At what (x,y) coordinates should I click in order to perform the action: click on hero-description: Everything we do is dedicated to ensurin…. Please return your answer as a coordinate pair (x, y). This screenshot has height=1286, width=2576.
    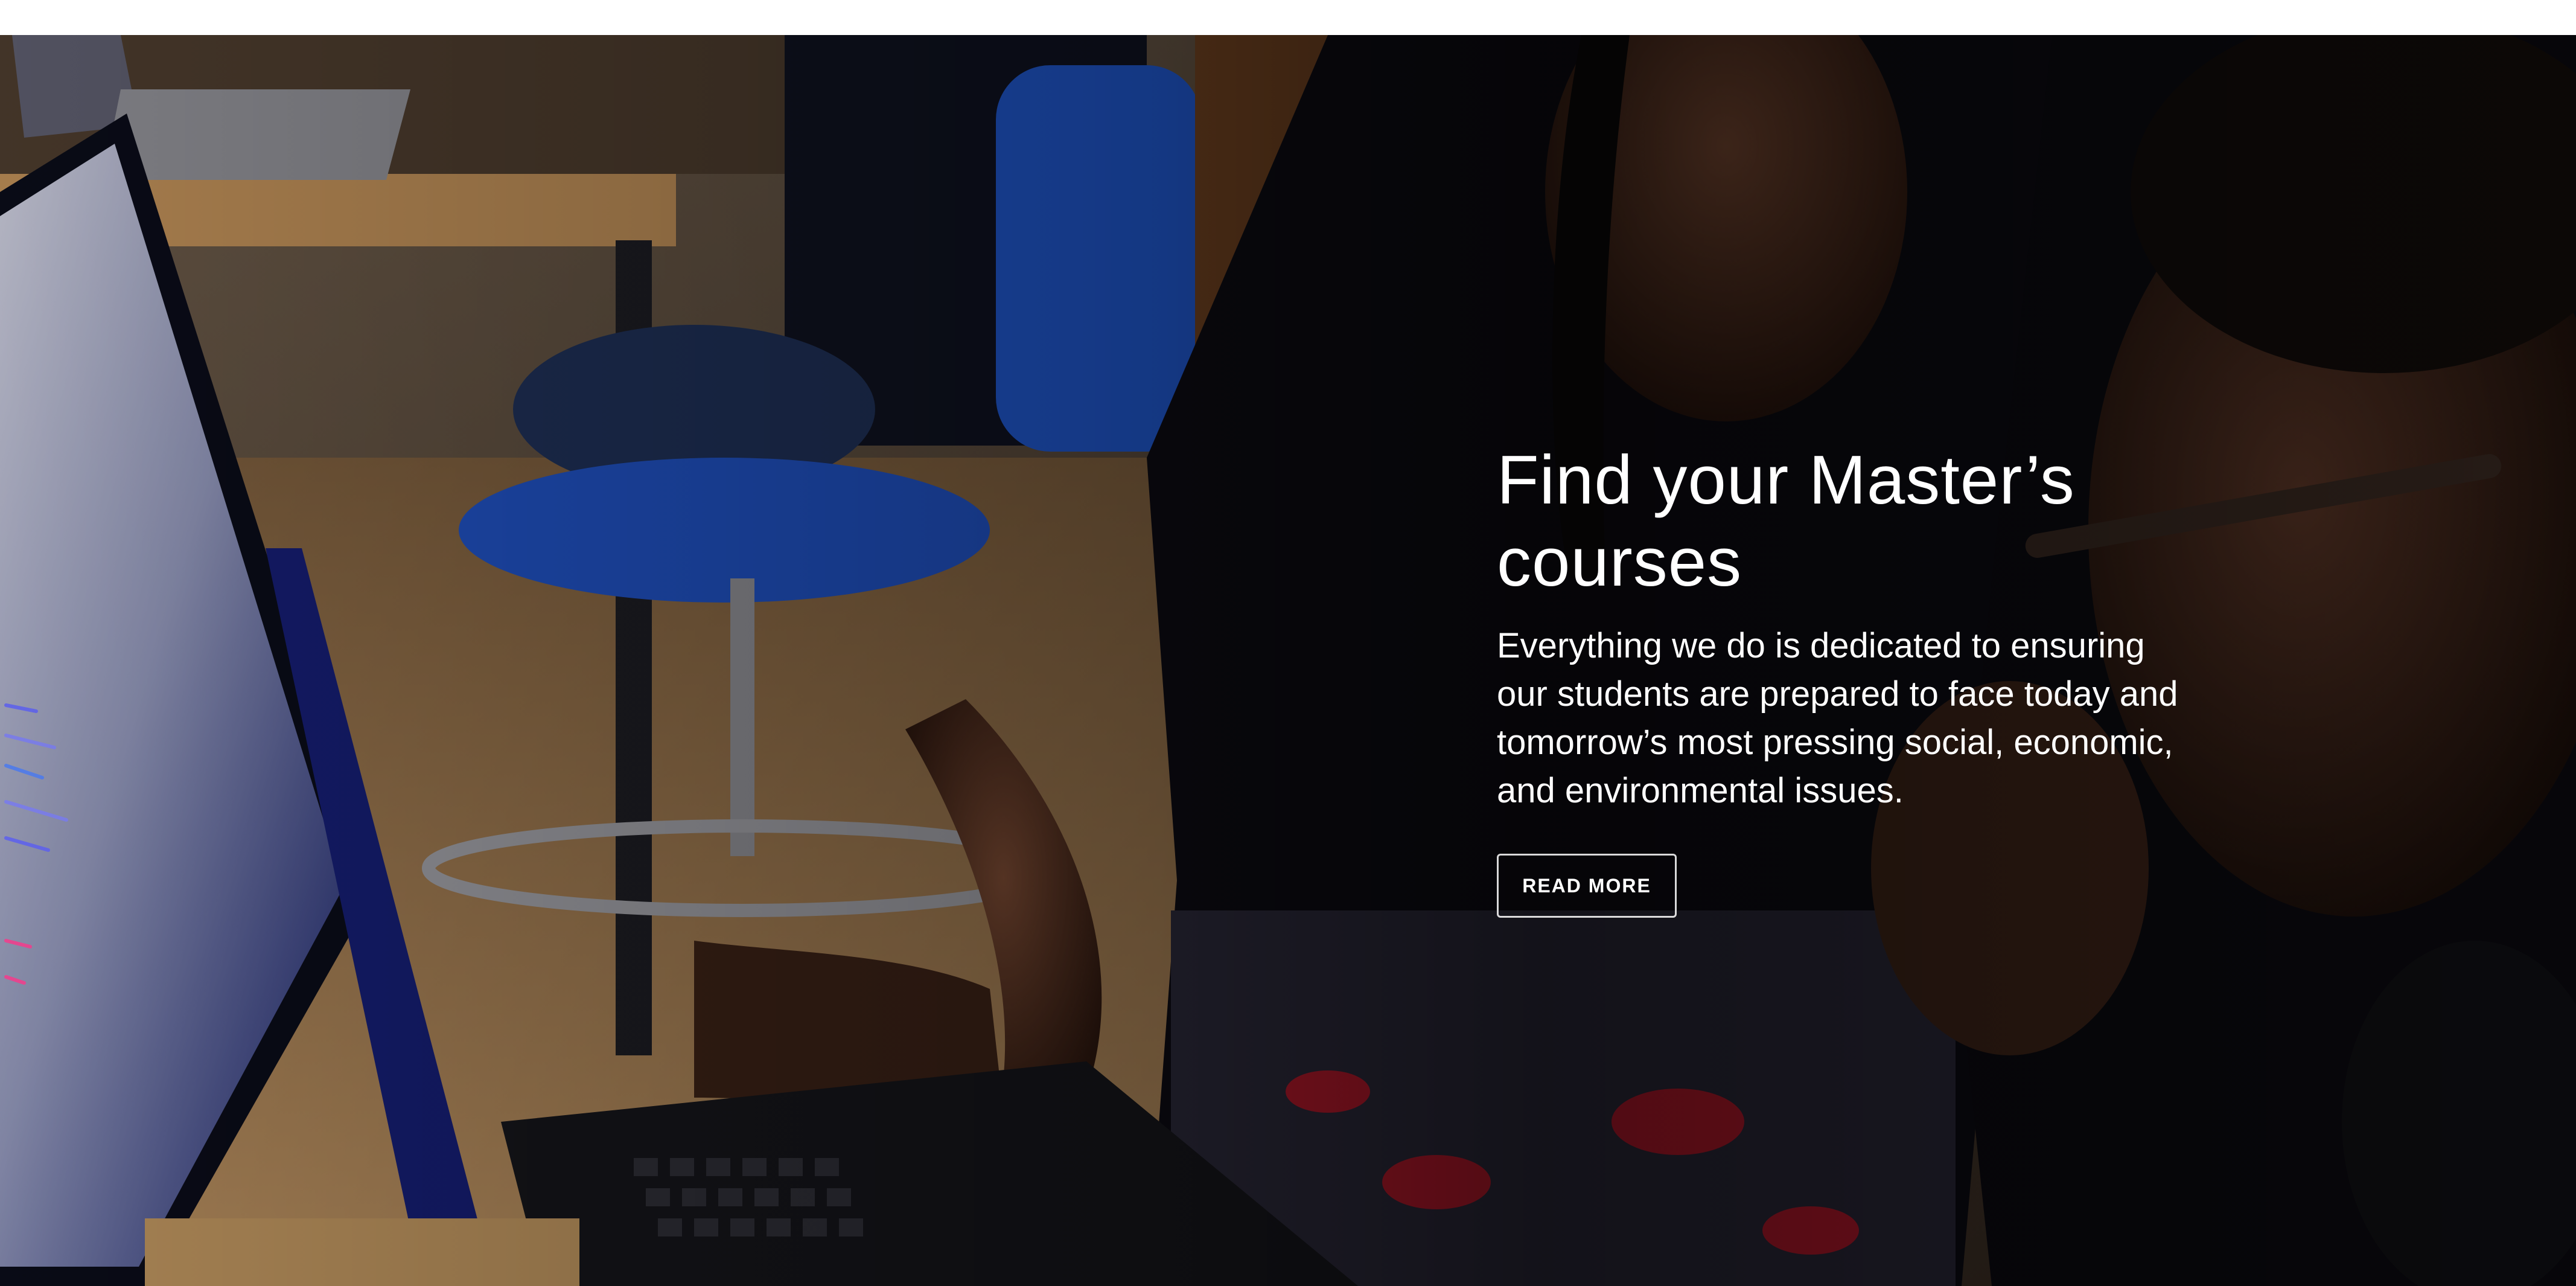
    Looking at the image, I should click on (1837, 718).